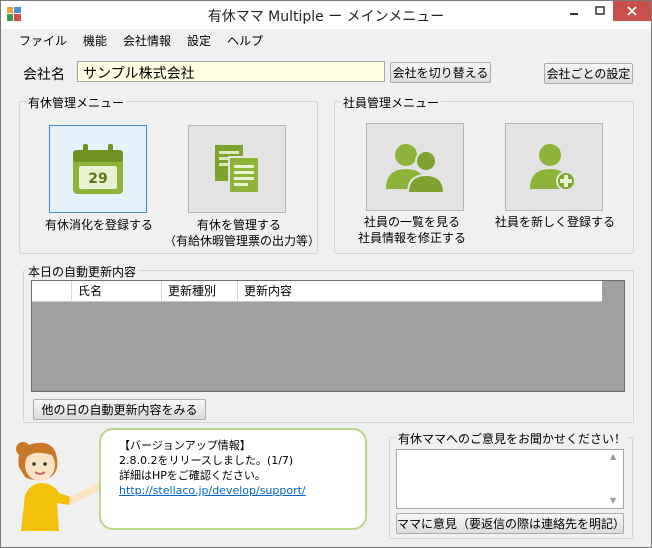  Describe the element at coordinates (147, 40) in the screenshot. I see `menu-company-info: 会社情報` at that location.